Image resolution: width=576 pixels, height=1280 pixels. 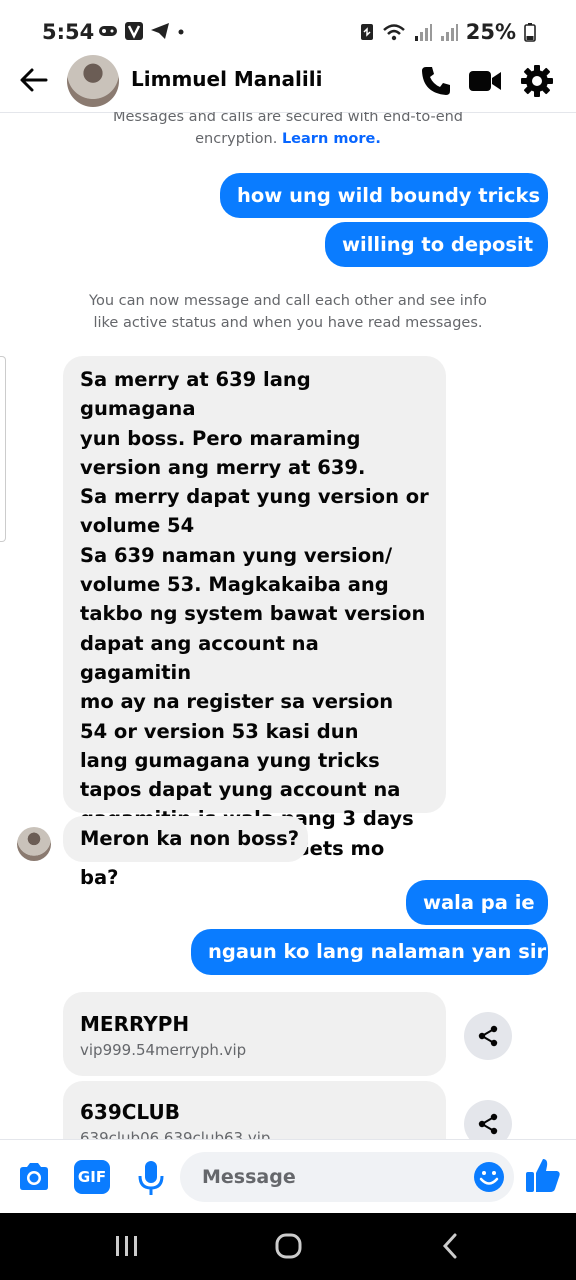 What do you see at coordinates (347, 1177) in the screenshot?
I see `message-input` at bounding box center [347, 1177].